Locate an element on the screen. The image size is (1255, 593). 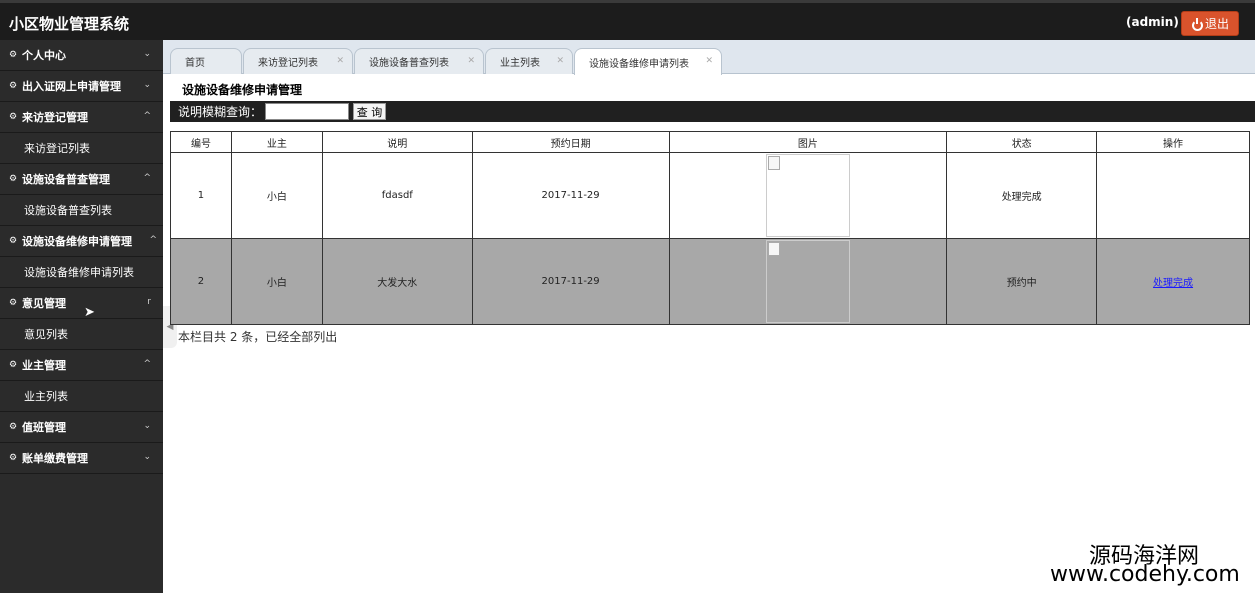
cell-status: 预约中 is located at coordinates (1022, 281).